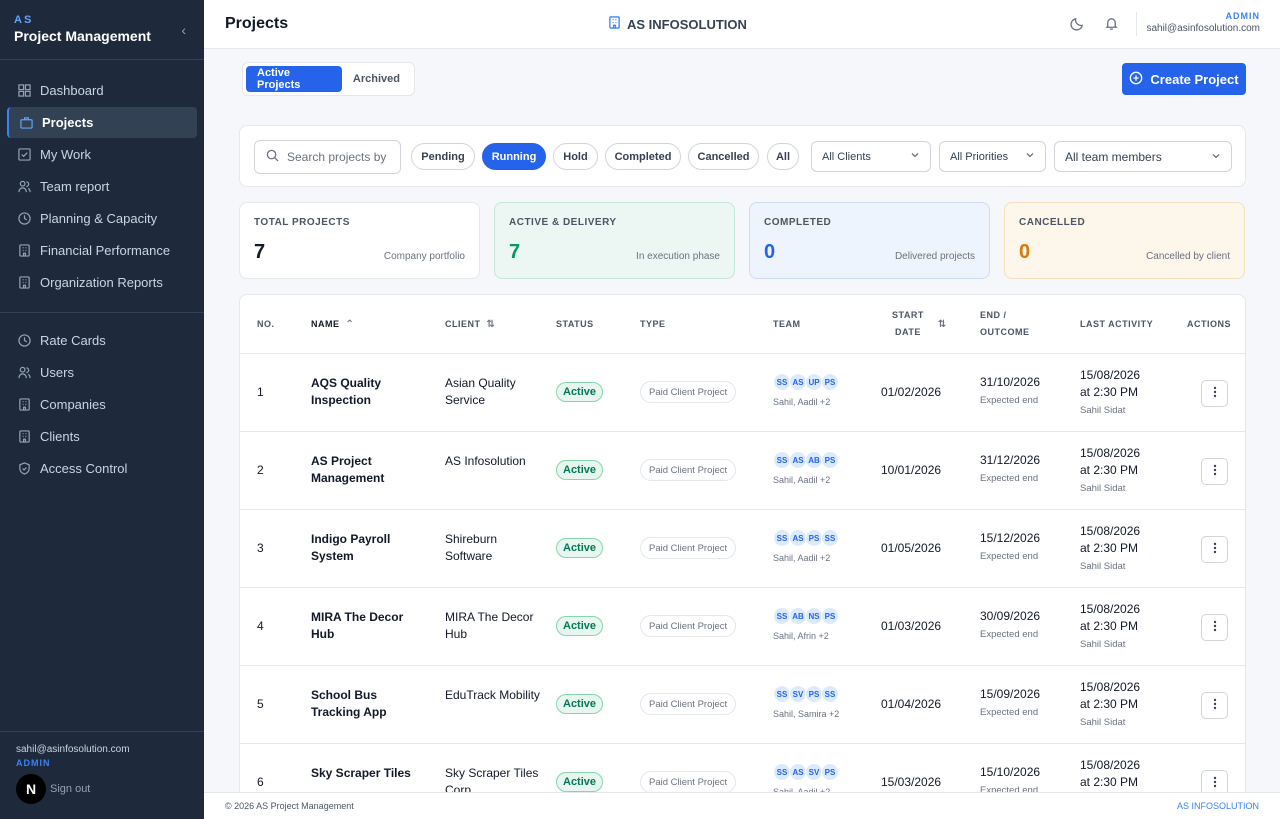 The width and height of the screenshot is (1280, 819). I want to click on sidebar-item-team-report: Team report, so click(102, 186).